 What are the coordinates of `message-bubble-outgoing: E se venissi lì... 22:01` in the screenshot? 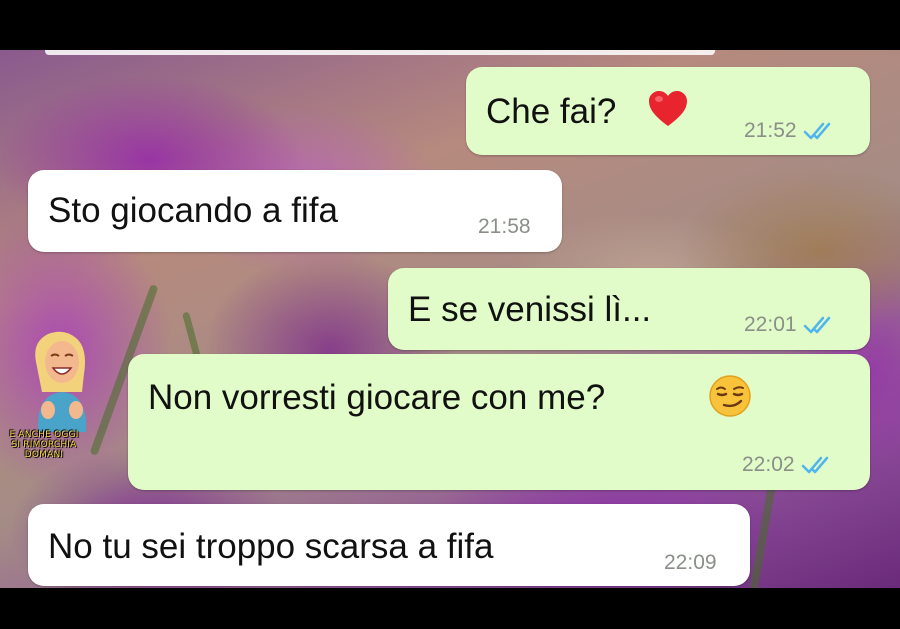 It's located at (629, 309).